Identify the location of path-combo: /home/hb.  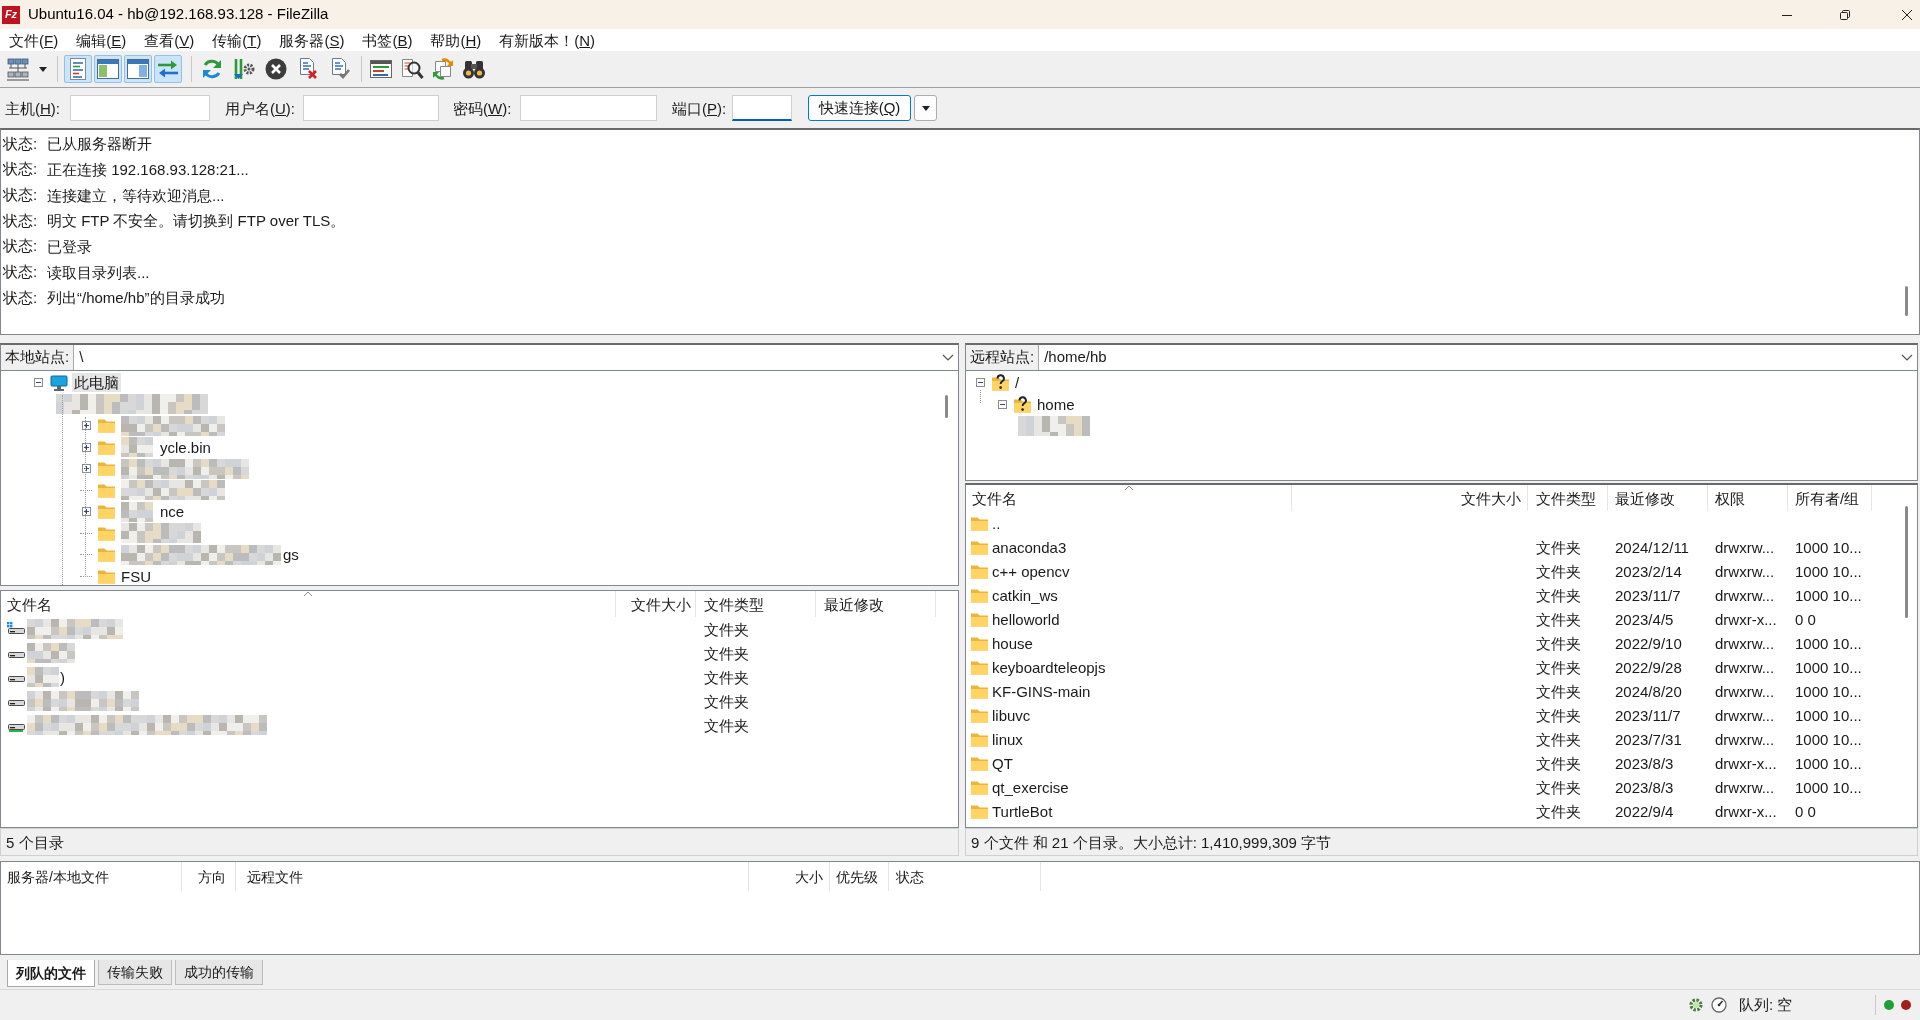
(1478, 357).